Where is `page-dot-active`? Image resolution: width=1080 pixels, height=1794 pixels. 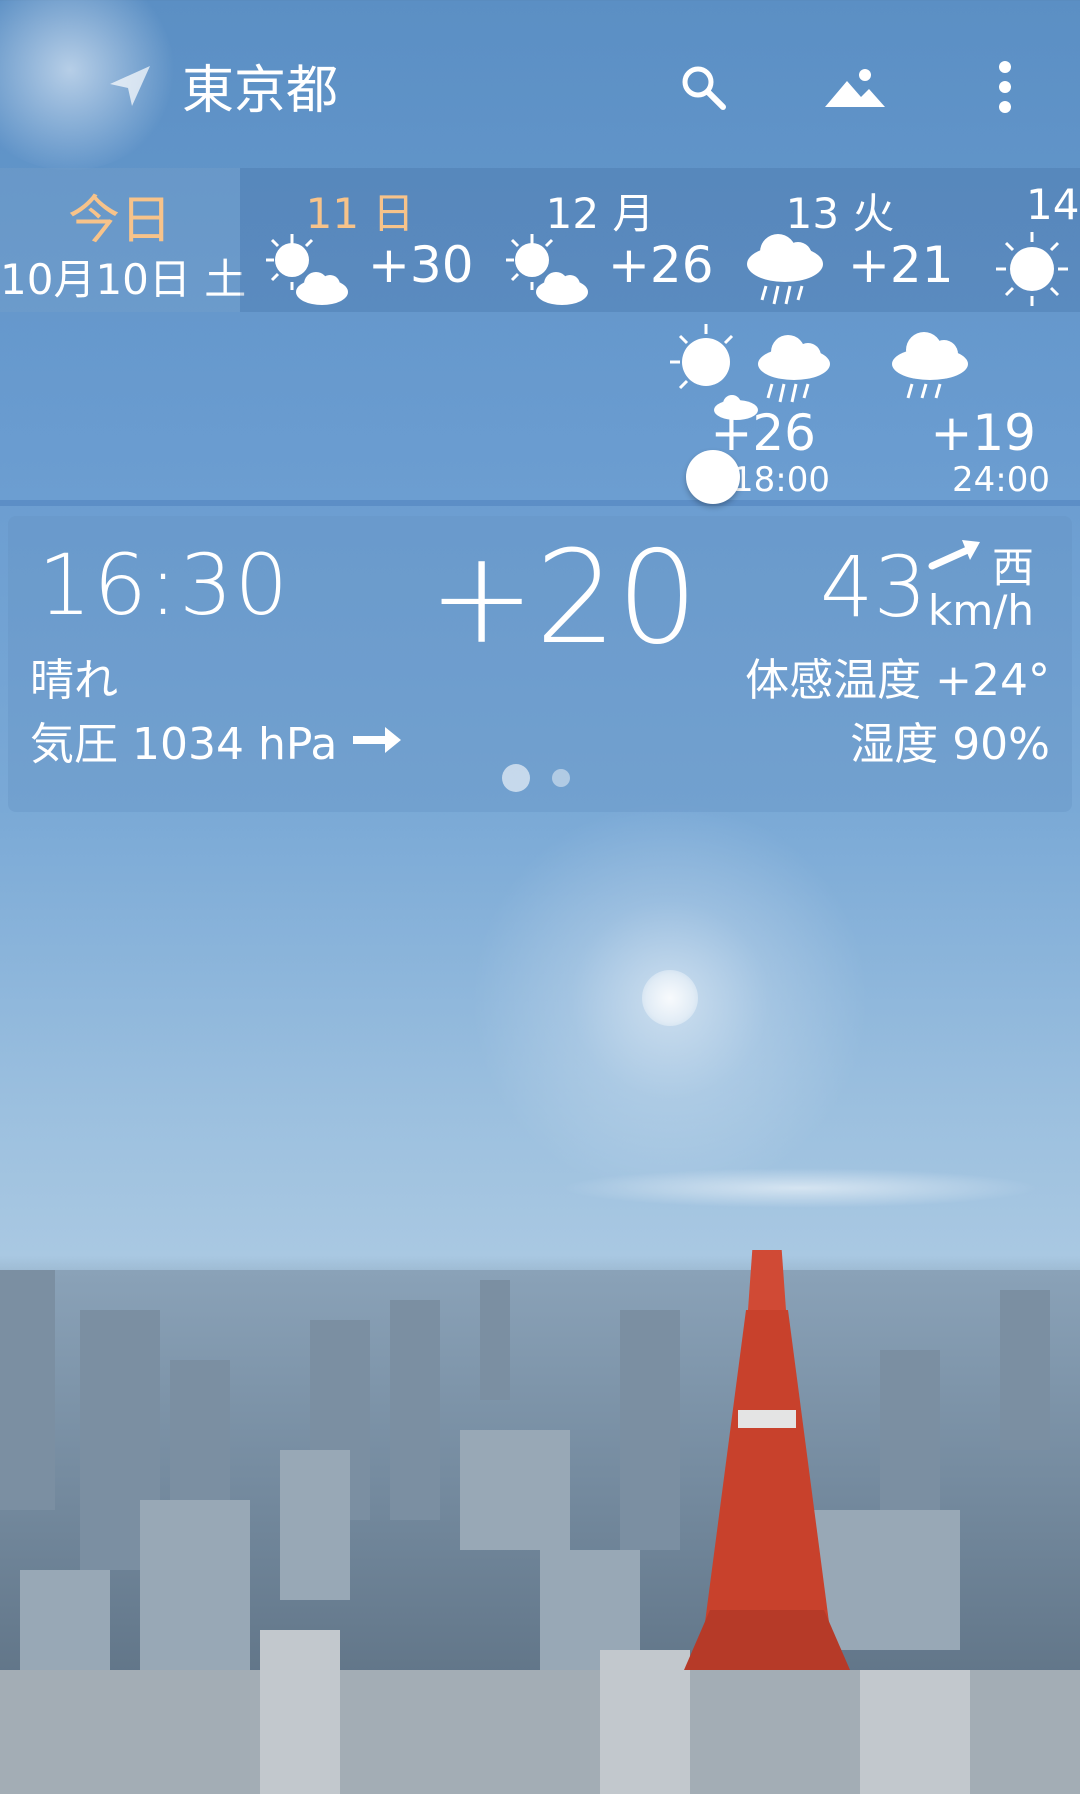
page-dot-active is located at coordinates (516, 778).